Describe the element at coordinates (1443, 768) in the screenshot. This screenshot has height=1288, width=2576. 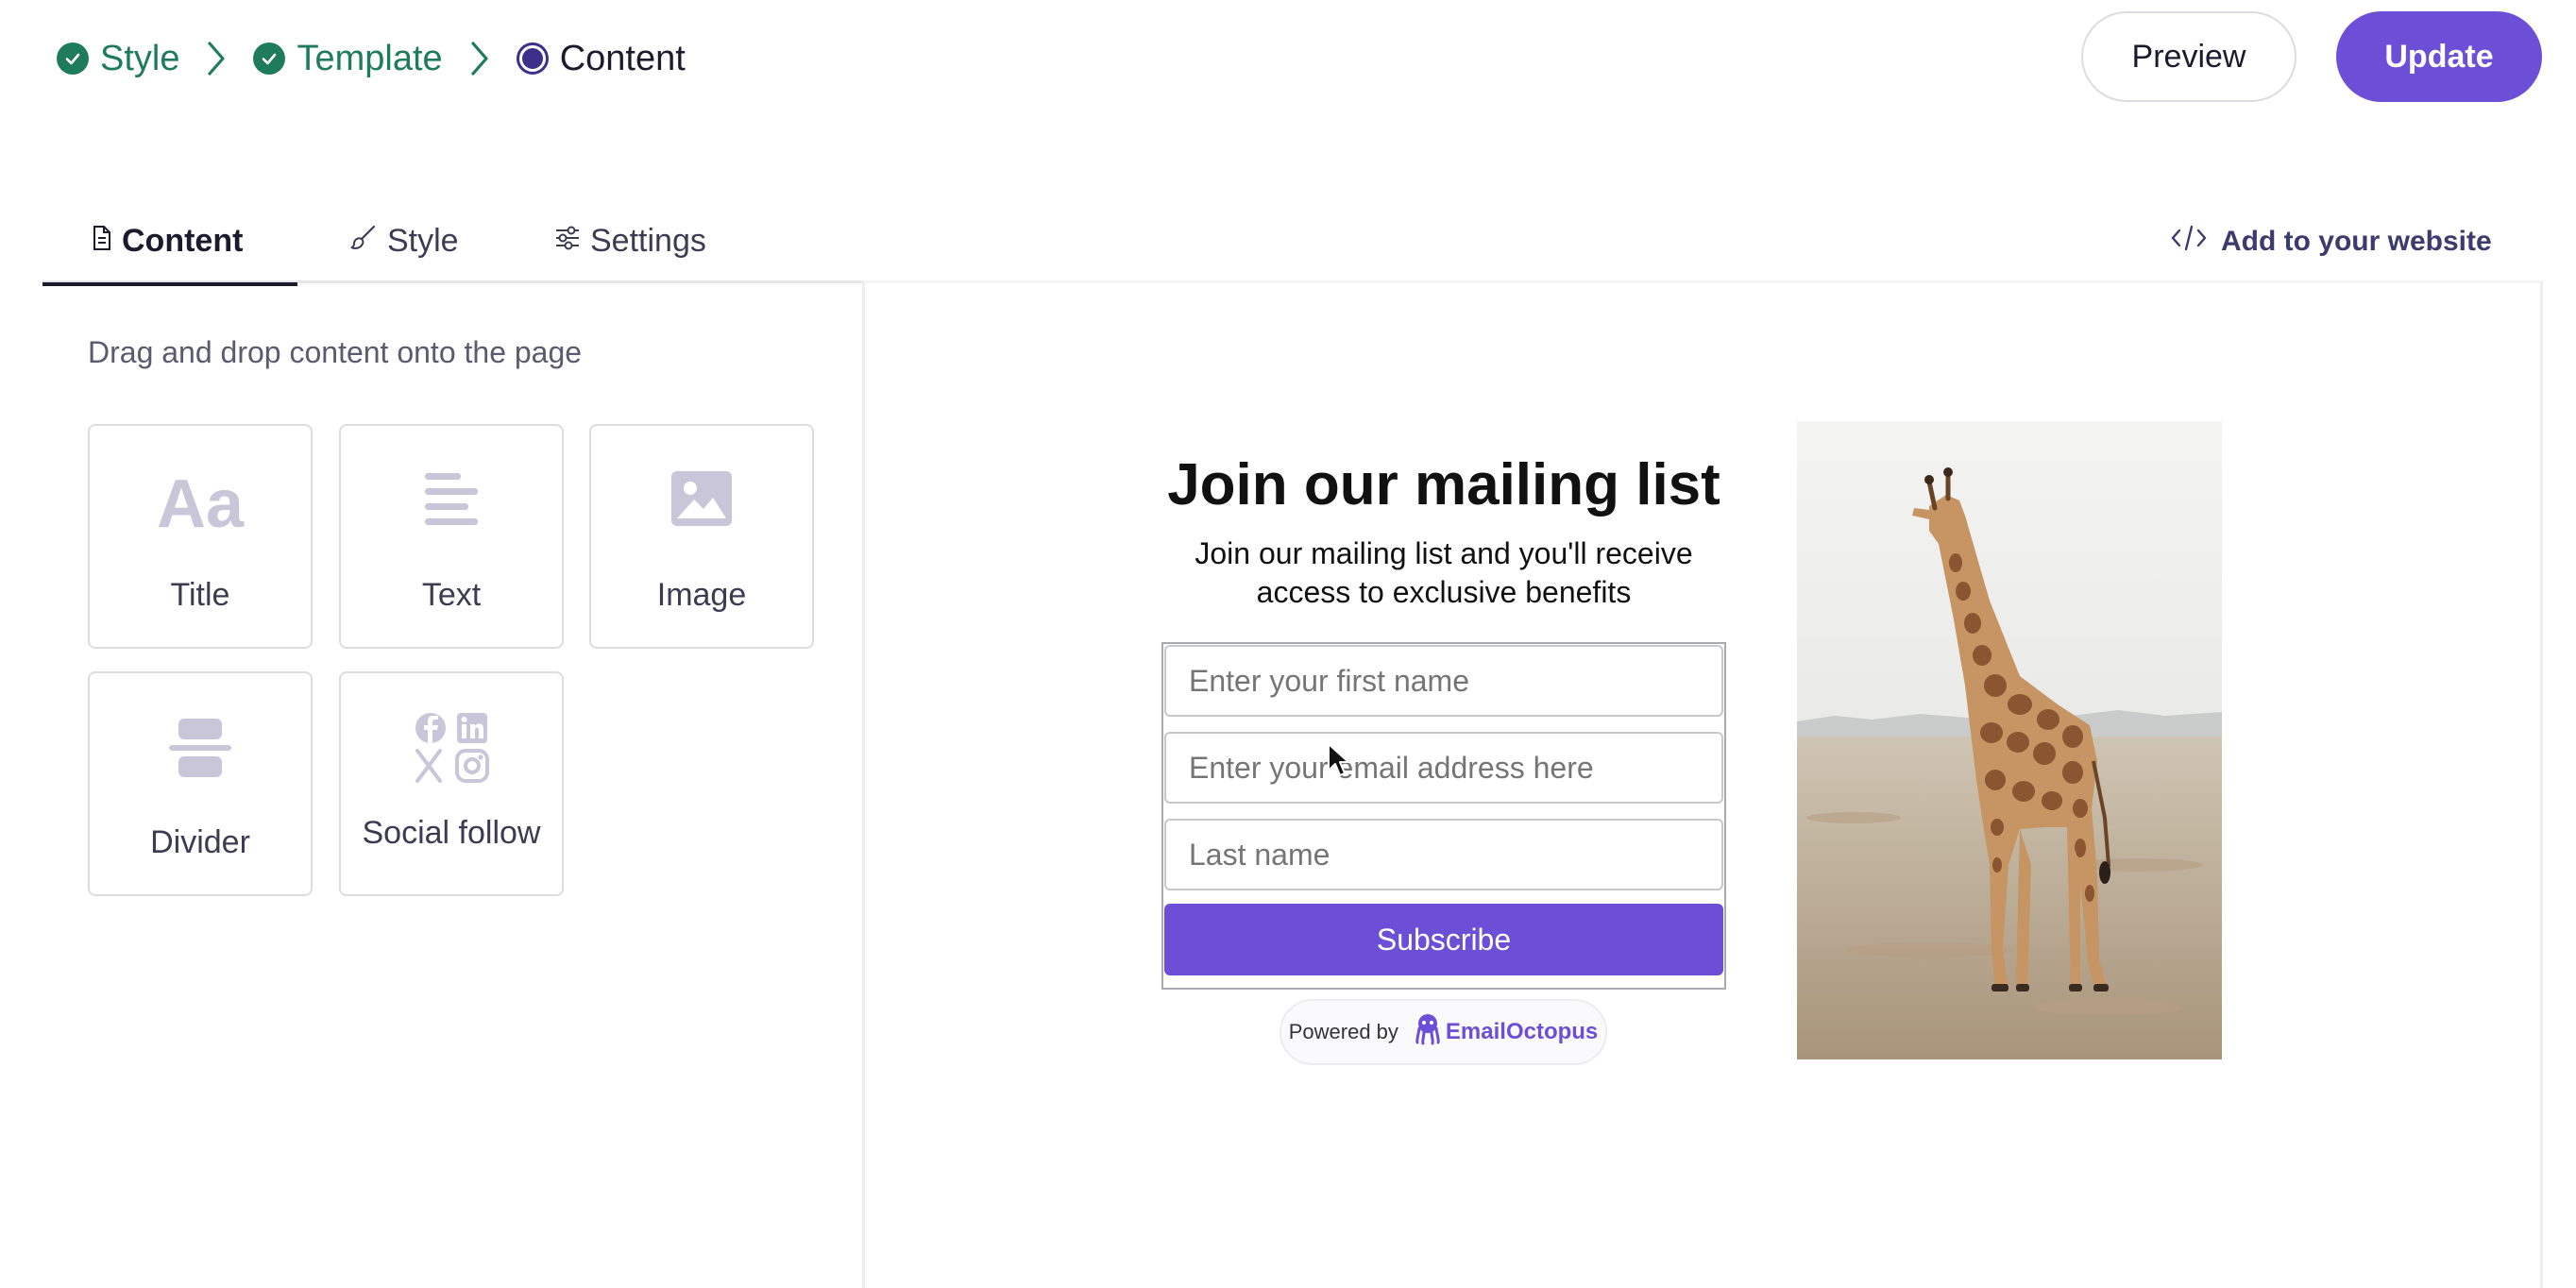
I see `email-input` at that location.